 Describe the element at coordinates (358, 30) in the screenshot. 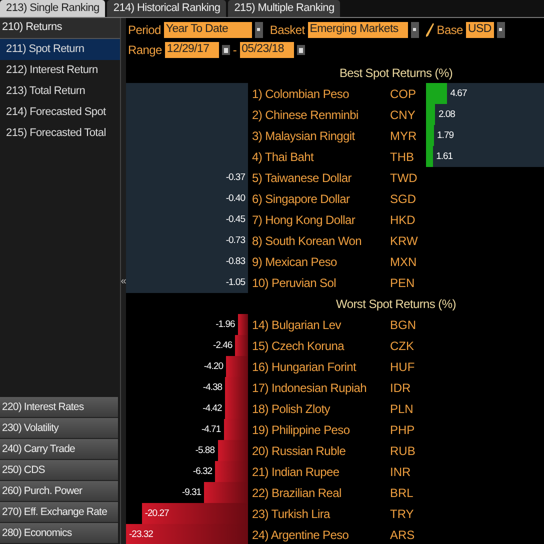

I see `basket-dropdown: Emerging Markets` at that location.